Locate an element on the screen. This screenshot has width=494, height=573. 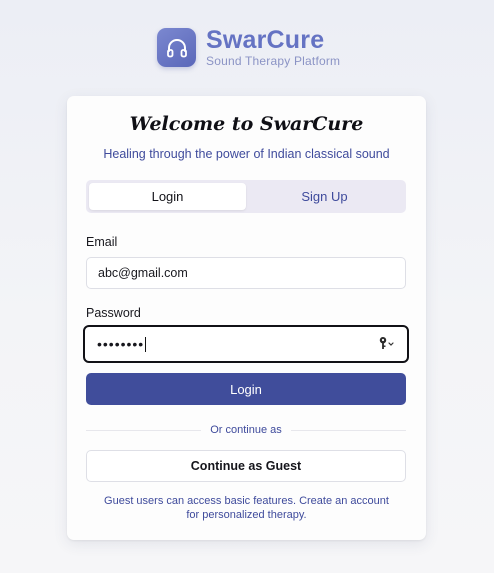
email-value: abc@gmail.com is located at coordinates (143, 273).